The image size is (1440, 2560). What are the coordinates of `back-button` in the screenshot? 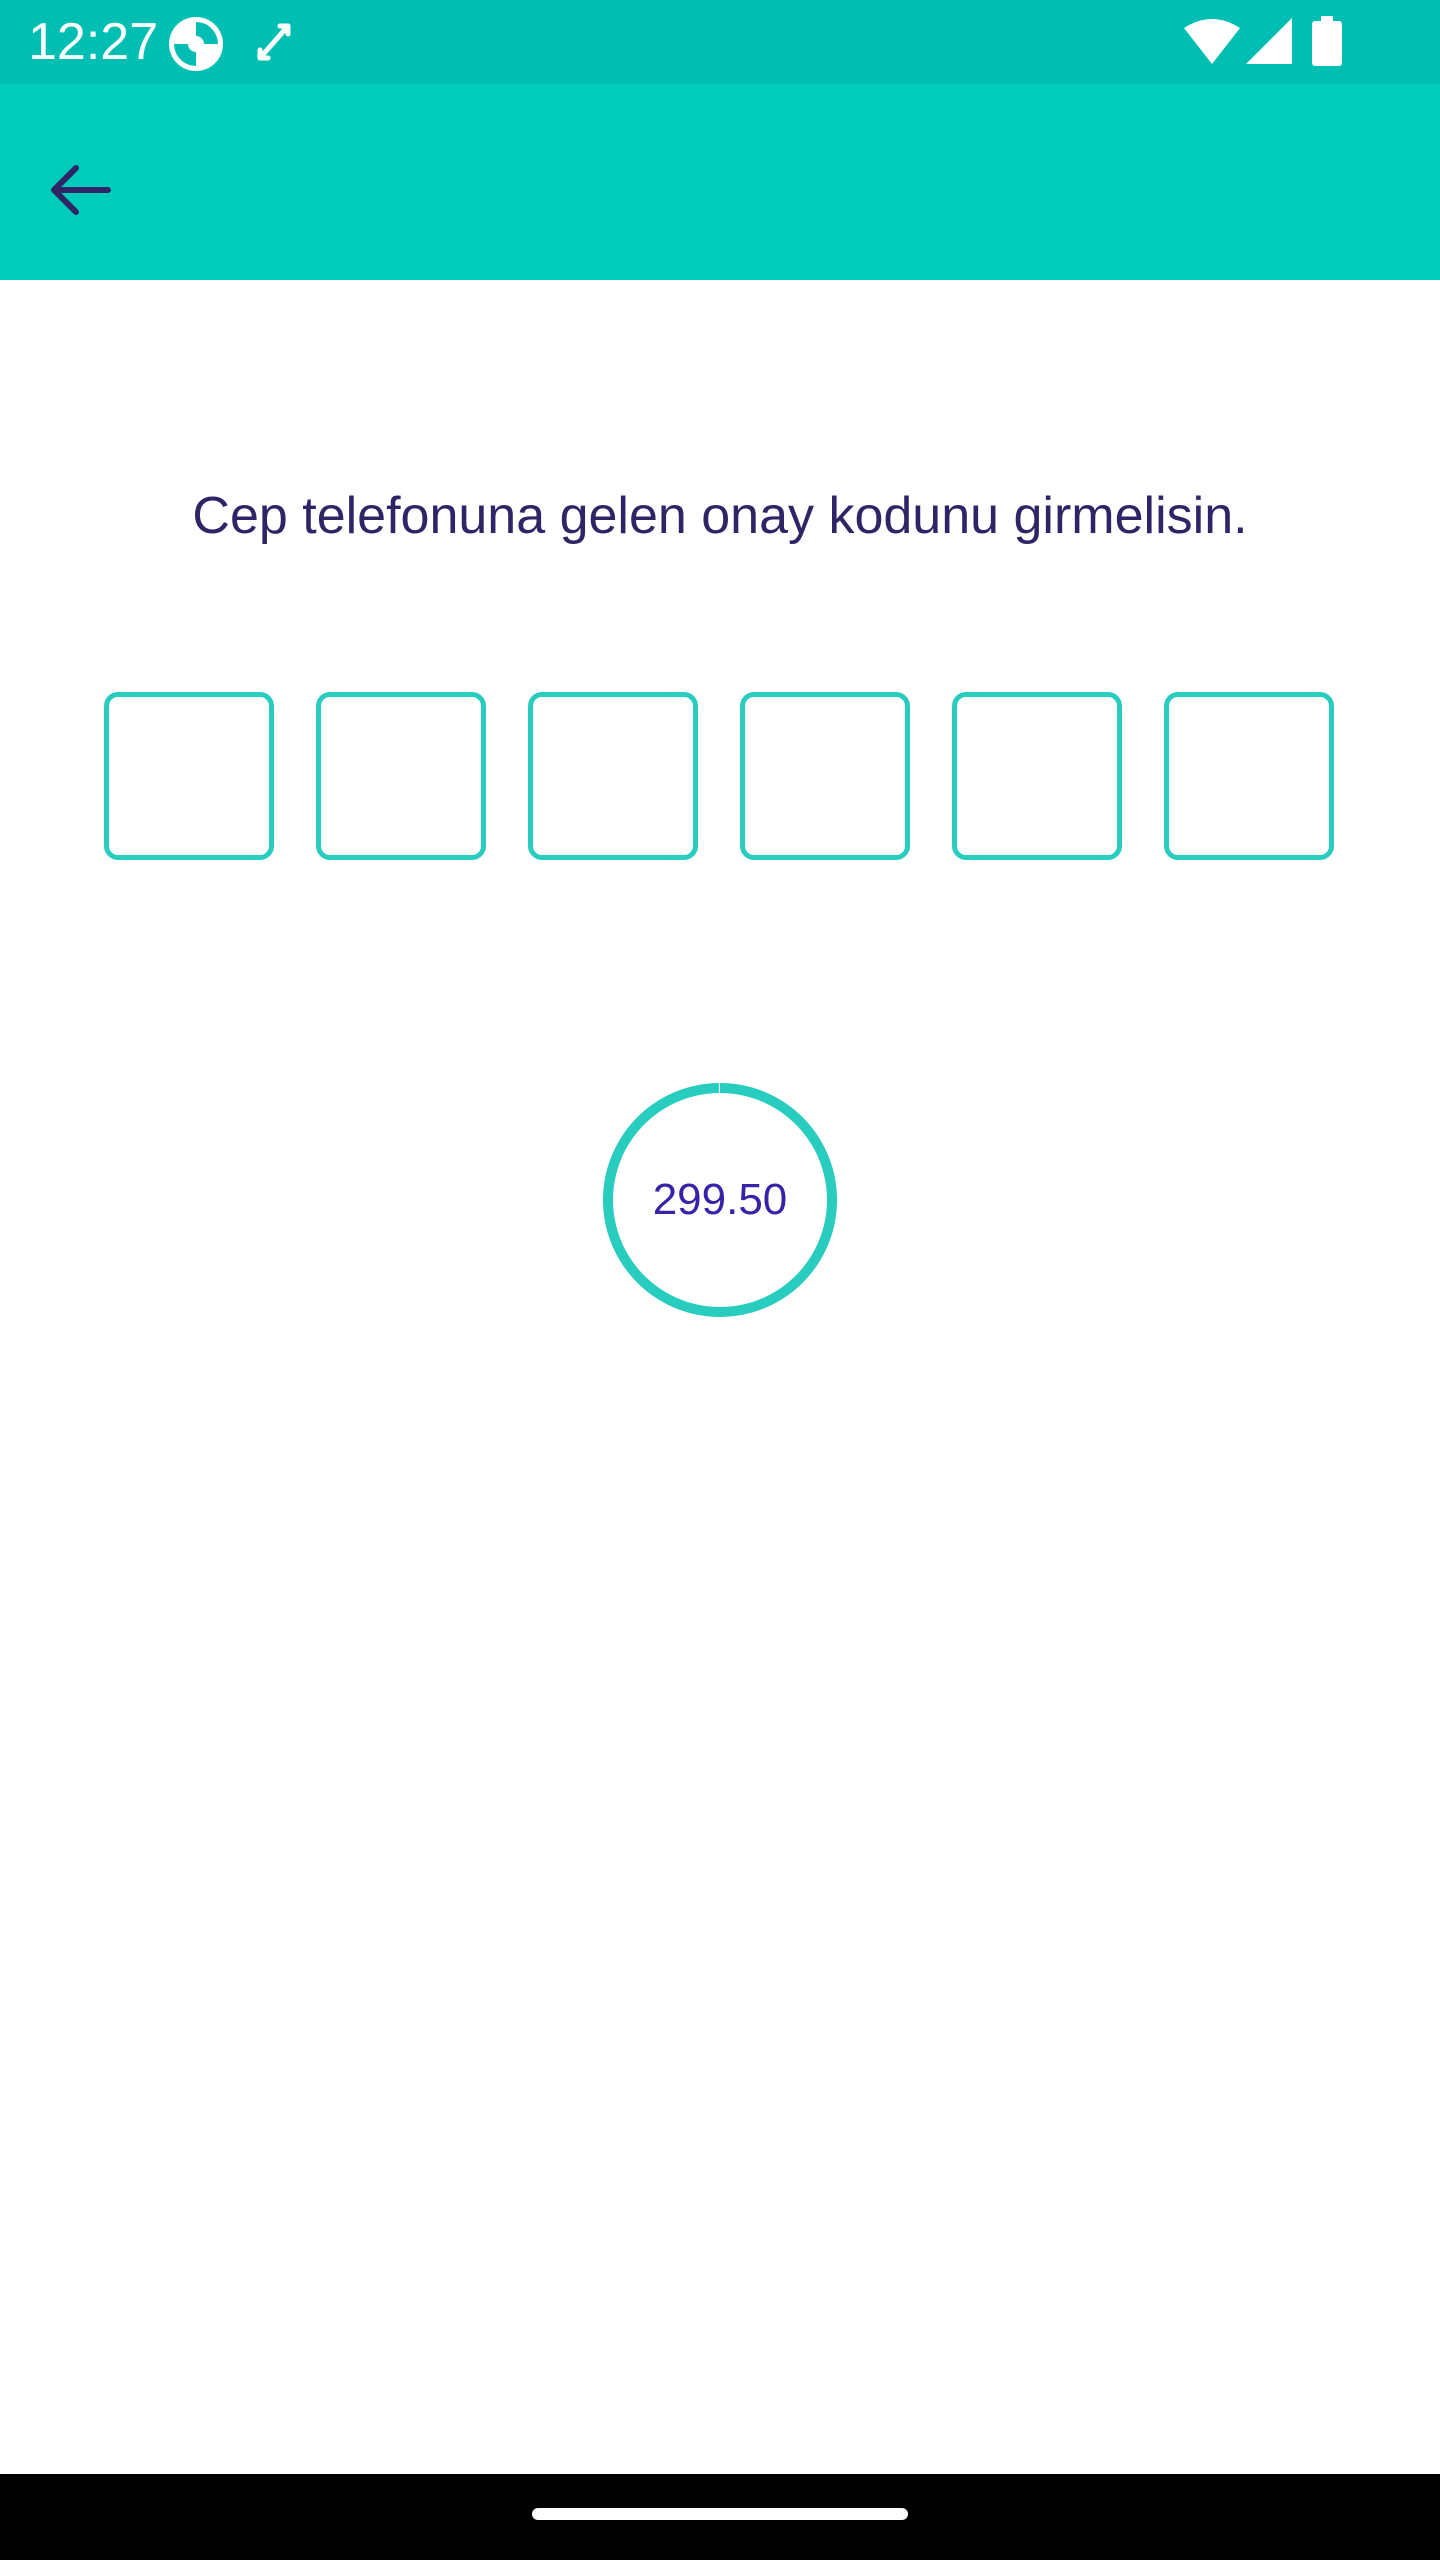 It's located at (80, 190).